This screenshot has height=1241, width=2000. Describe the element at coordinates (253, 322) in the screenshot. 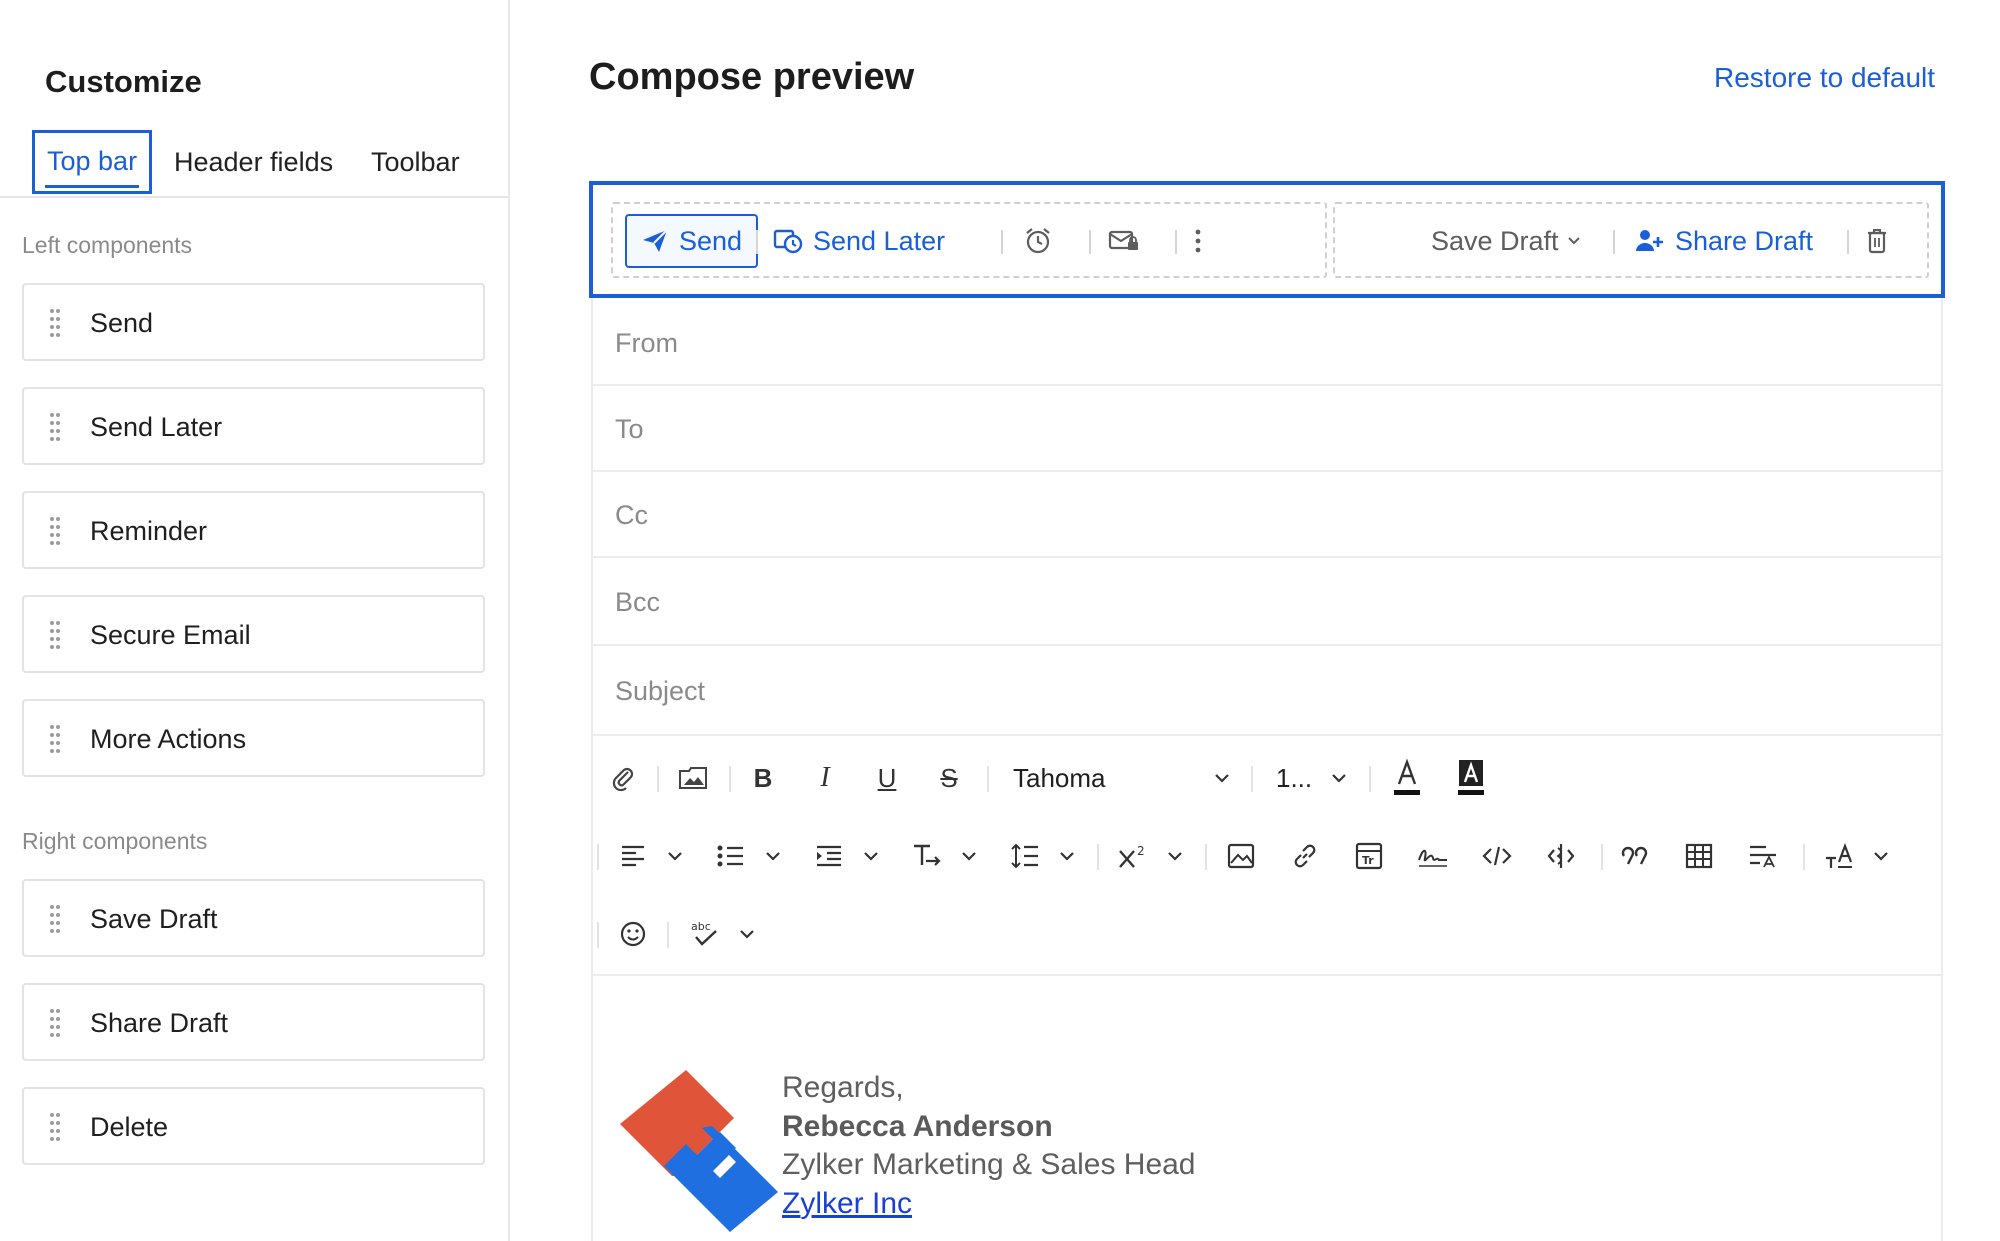

I see `component-send: Send` at that location.